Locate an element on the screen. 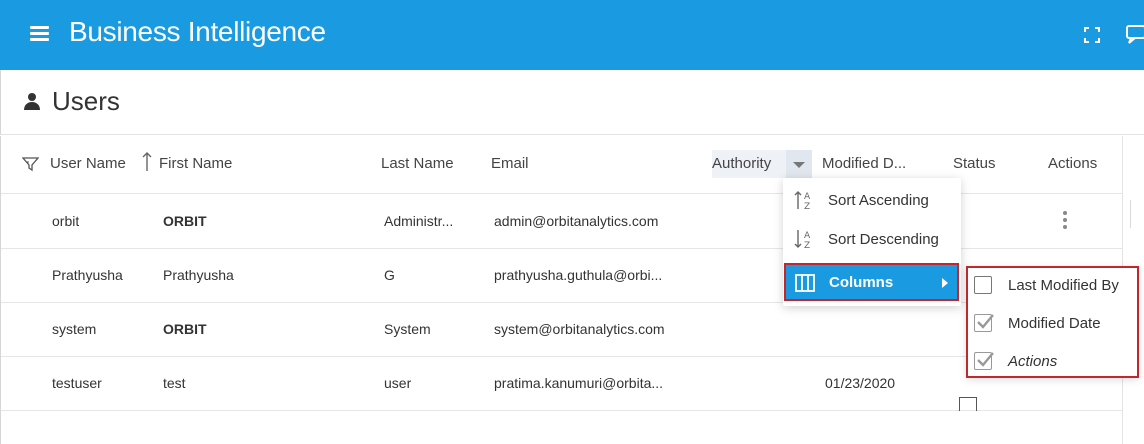 The height and width of the screenshot is (444, 1144). column-toggle-last-modified-by: Last Modified By is located at coordinates (1052, 287).